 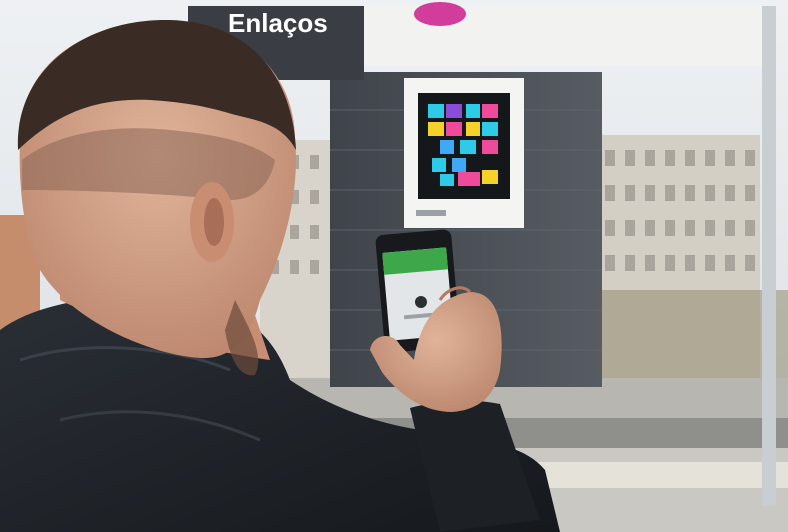 I want to click on trees, so click(x=694, y=340).